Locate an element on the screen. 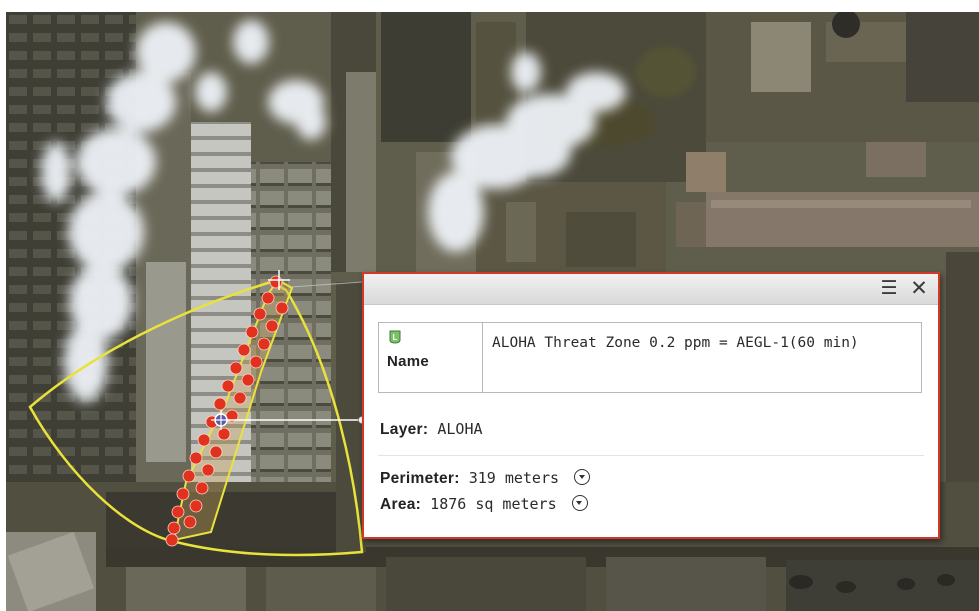 This screenshot has width=979, height=611. popup-header: ☰ ✕ is located at coordinates (651, 289).